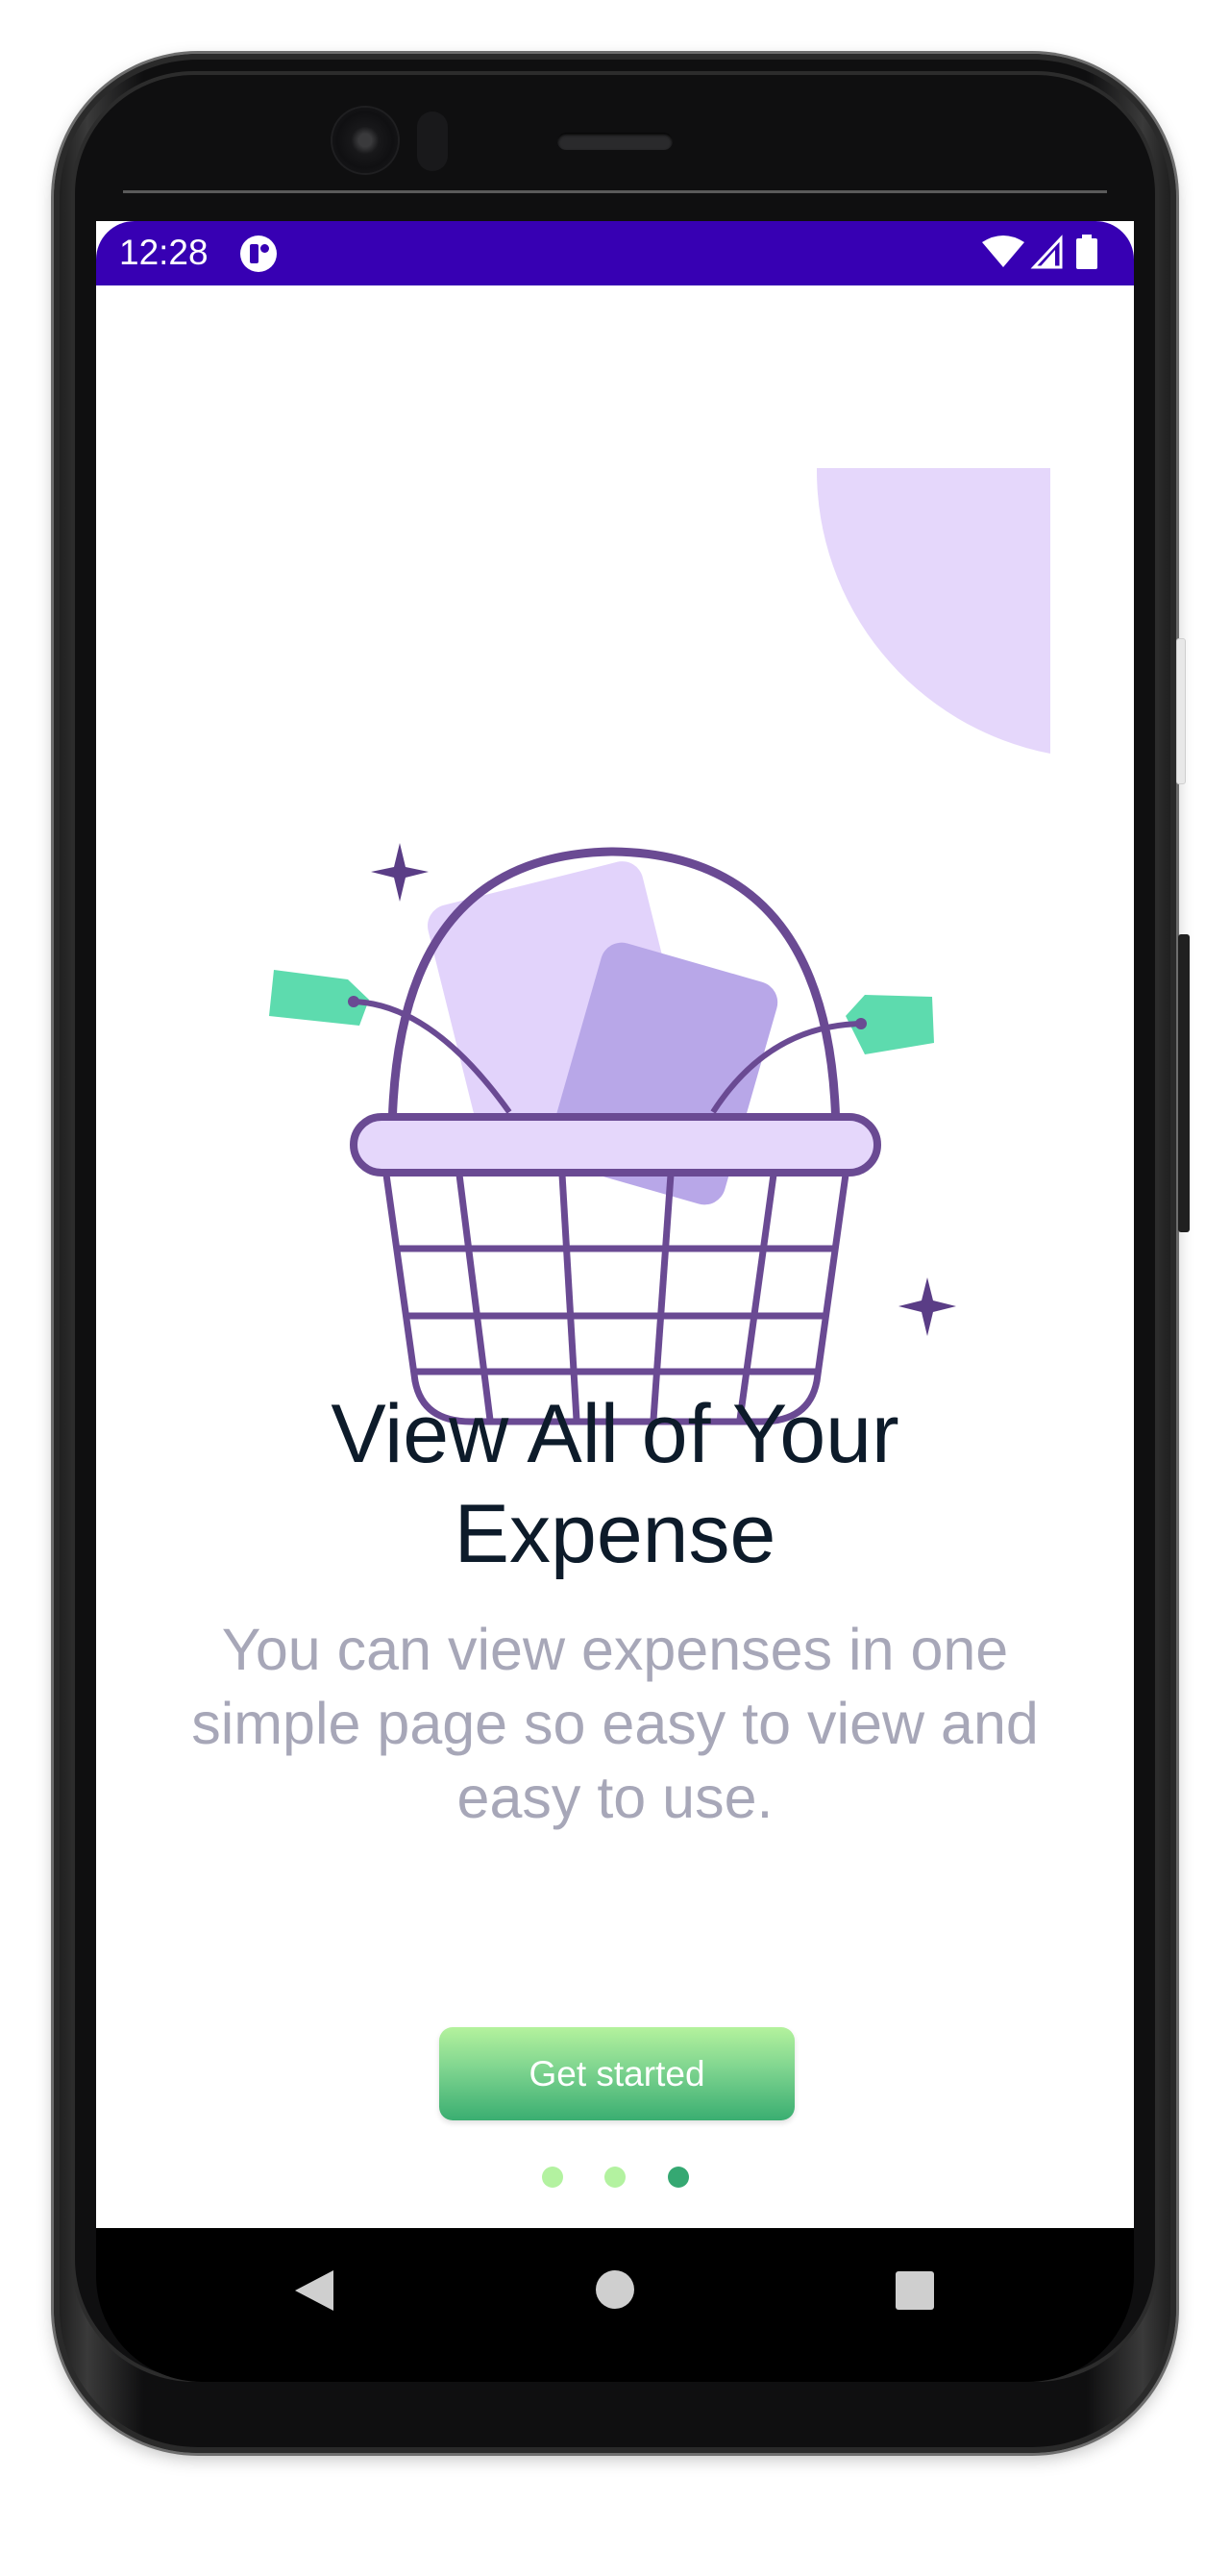 This screenshot has width=1230, height=2576. What do you see at coordinates (615, 141) in the screenshot?
I see `earpiece-speaker` at bounding box center [615, 141].